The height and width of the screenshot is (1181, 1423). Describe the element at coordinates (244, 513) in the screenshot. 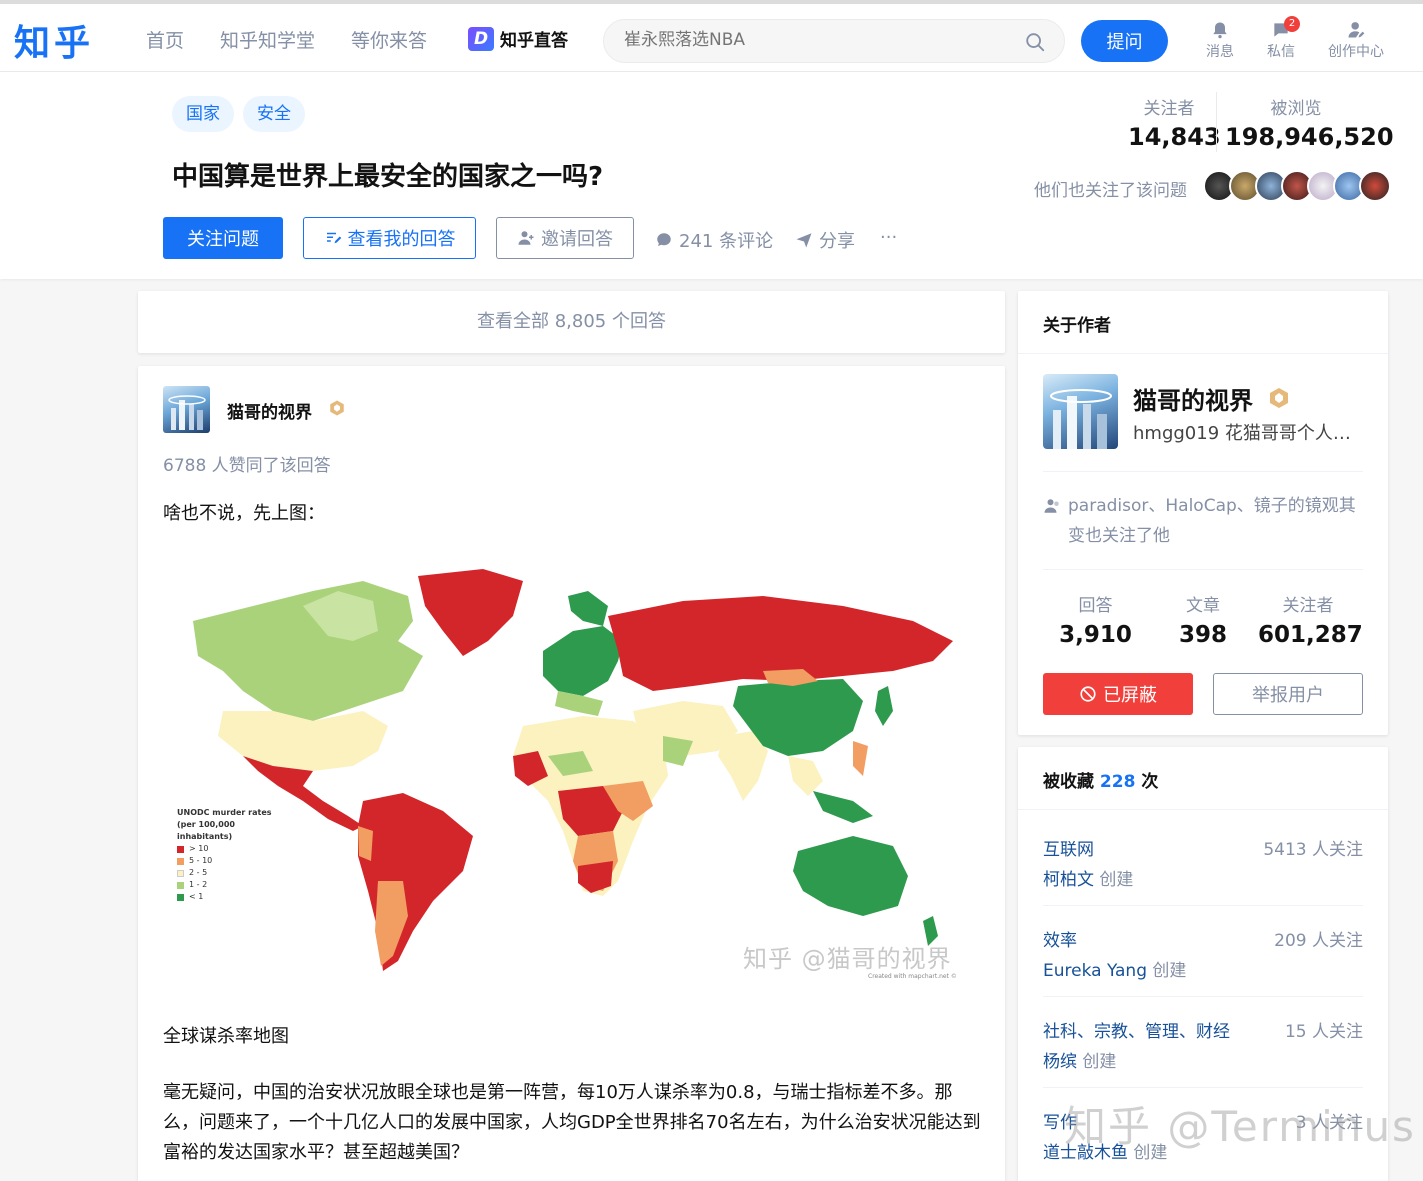

I see `answer-intro: 啥也不说，先上图：` at that location.